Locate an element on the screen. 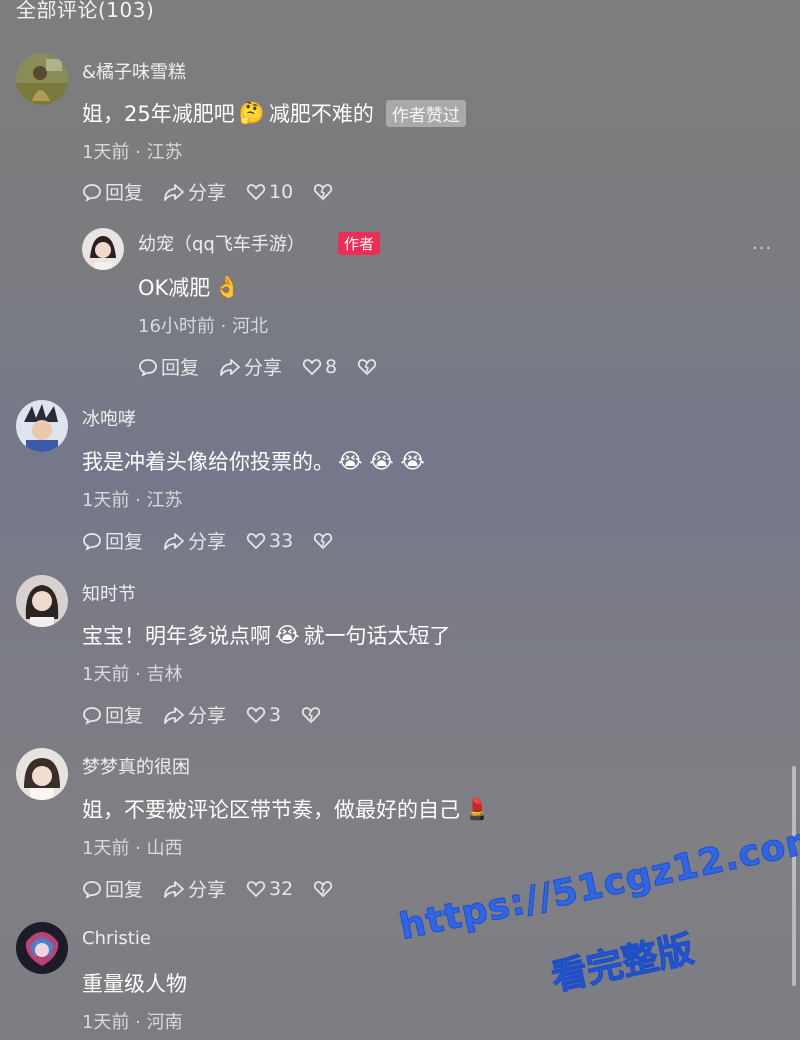 This screenshot has width=800, height=1040. watermark-overlay: https://51cgz12.com 看完整版 is located at coordinates (597, 929).